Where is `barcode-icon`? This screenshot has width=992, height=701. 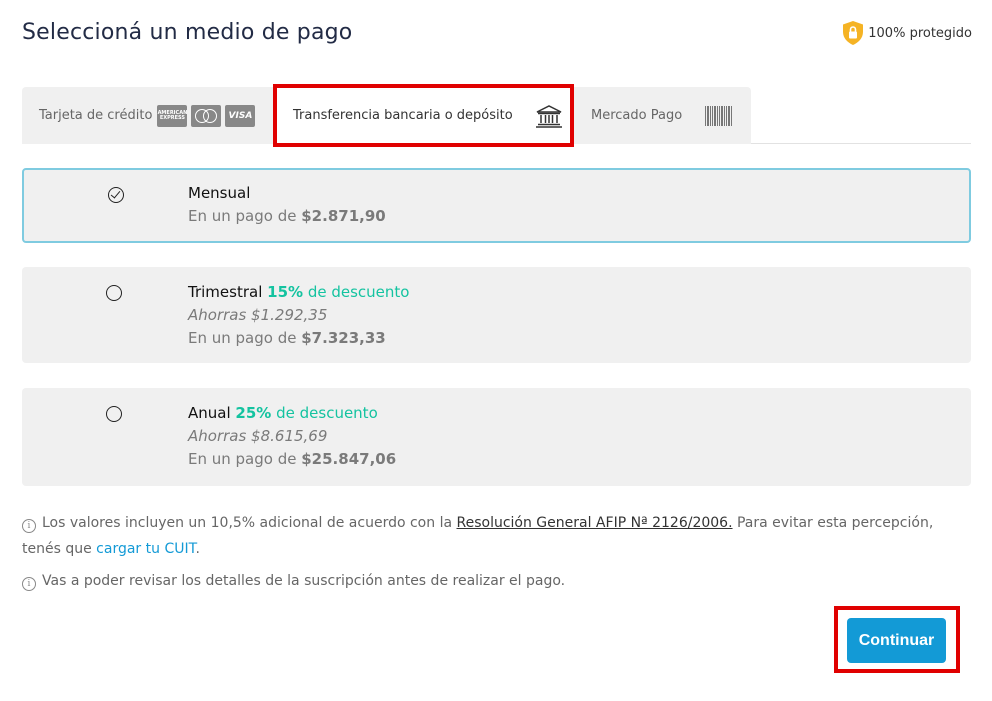
barcode-icon is located at coordinates (719, 115).